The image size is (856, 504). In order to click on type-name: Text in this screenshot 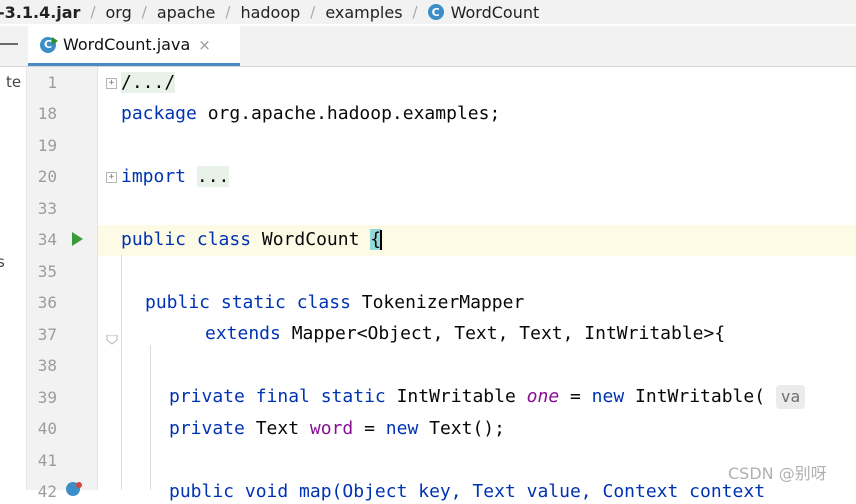, I will do `click(277, 428)`.